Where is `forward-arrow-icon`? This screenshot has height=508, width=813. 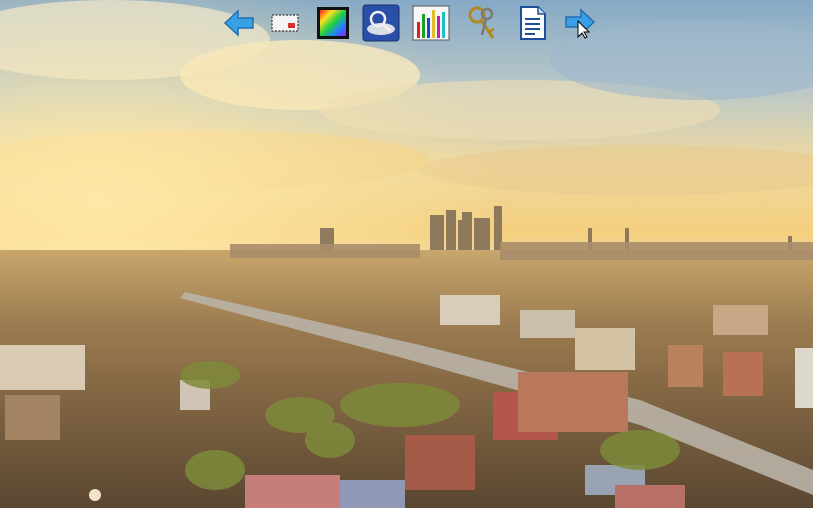
forward-arrow-icon is located at coordinates (581, 23).